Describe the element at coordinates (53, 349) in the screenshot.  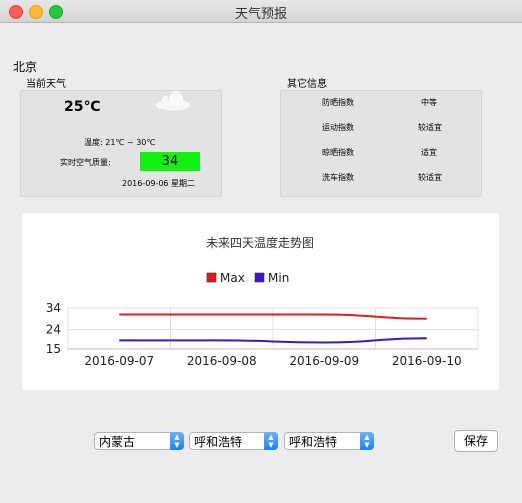
I see `y-tick-label: 15` at that location.